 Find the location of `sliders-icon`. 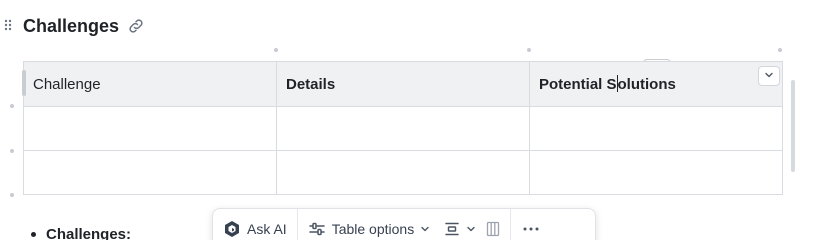

sliders-icon is located at coordinates (317, 229).